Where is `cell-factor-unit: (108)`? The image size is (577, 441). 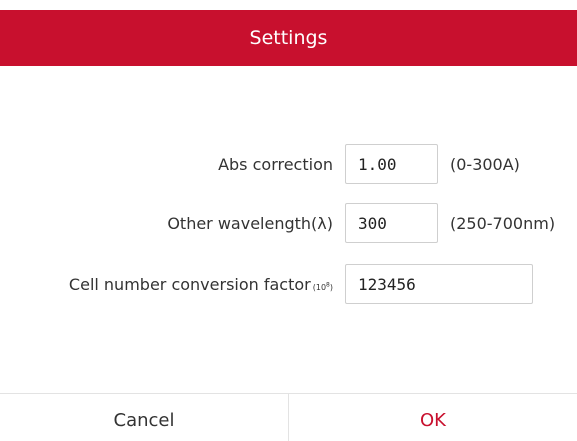
cell-factor-unit: (108) is located at coordinates (322, 286).